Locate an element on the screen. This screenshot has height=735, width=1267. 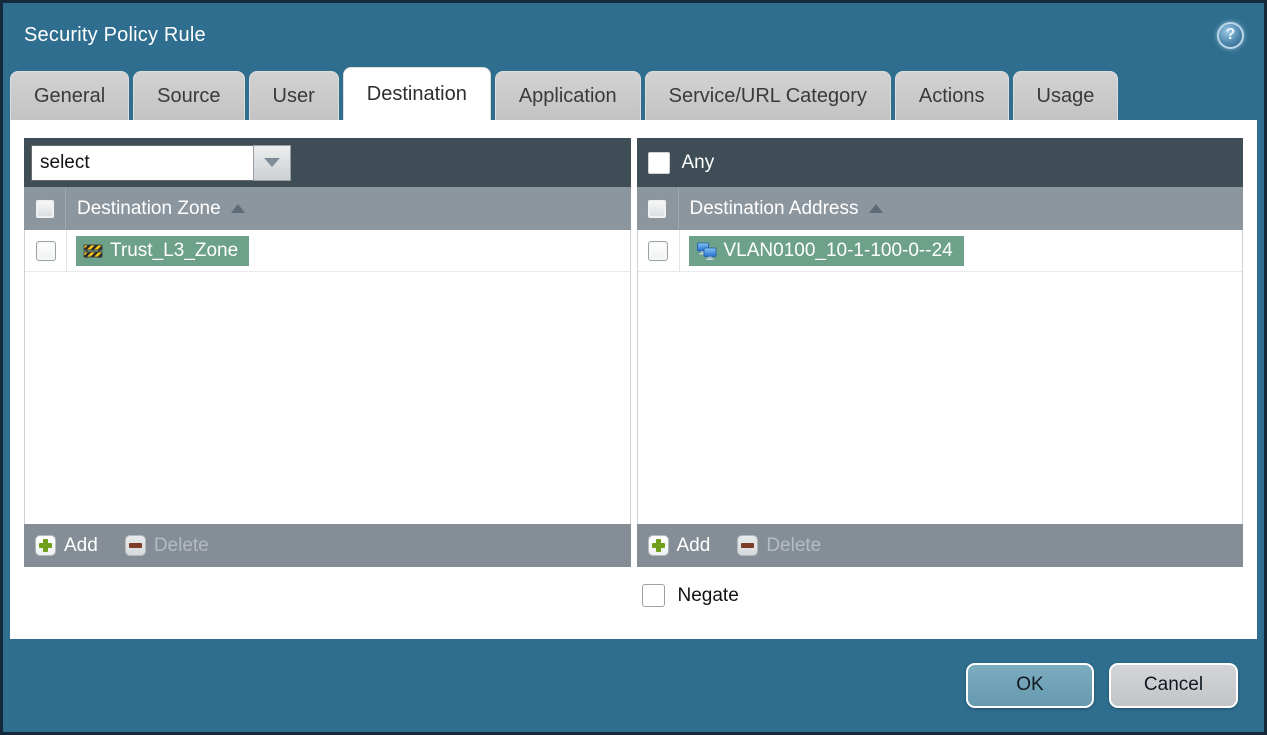
address-row: VLAN0100_10-1-100-0--24 is located at coordinates (939, 251).